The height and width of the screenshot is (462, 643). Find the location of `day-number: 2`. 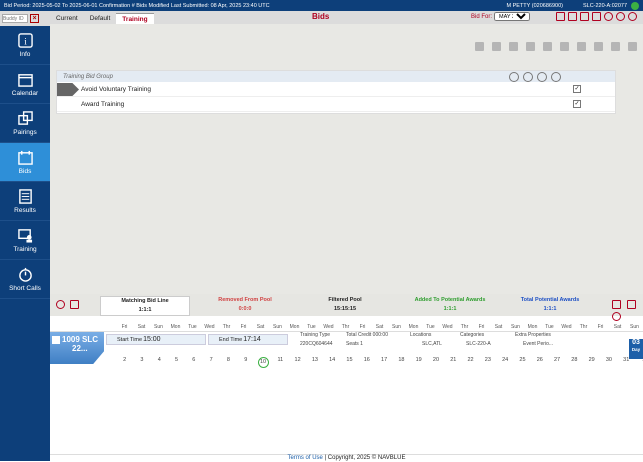

day-number: 2 is located at coordinates (124, 362).